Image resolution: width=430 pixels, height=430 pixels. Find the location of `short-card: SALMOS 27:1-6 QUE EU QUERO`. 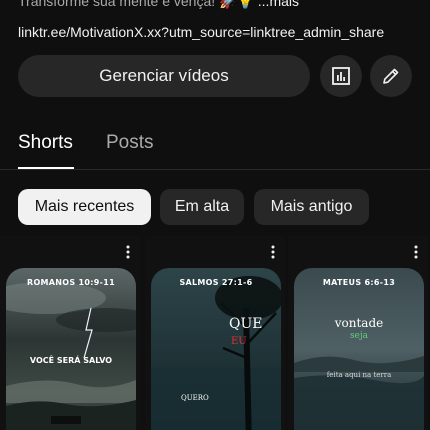

short-card: SALMOS 27:1-6 QUE EU QUERO is located at coordinates (215, 333).